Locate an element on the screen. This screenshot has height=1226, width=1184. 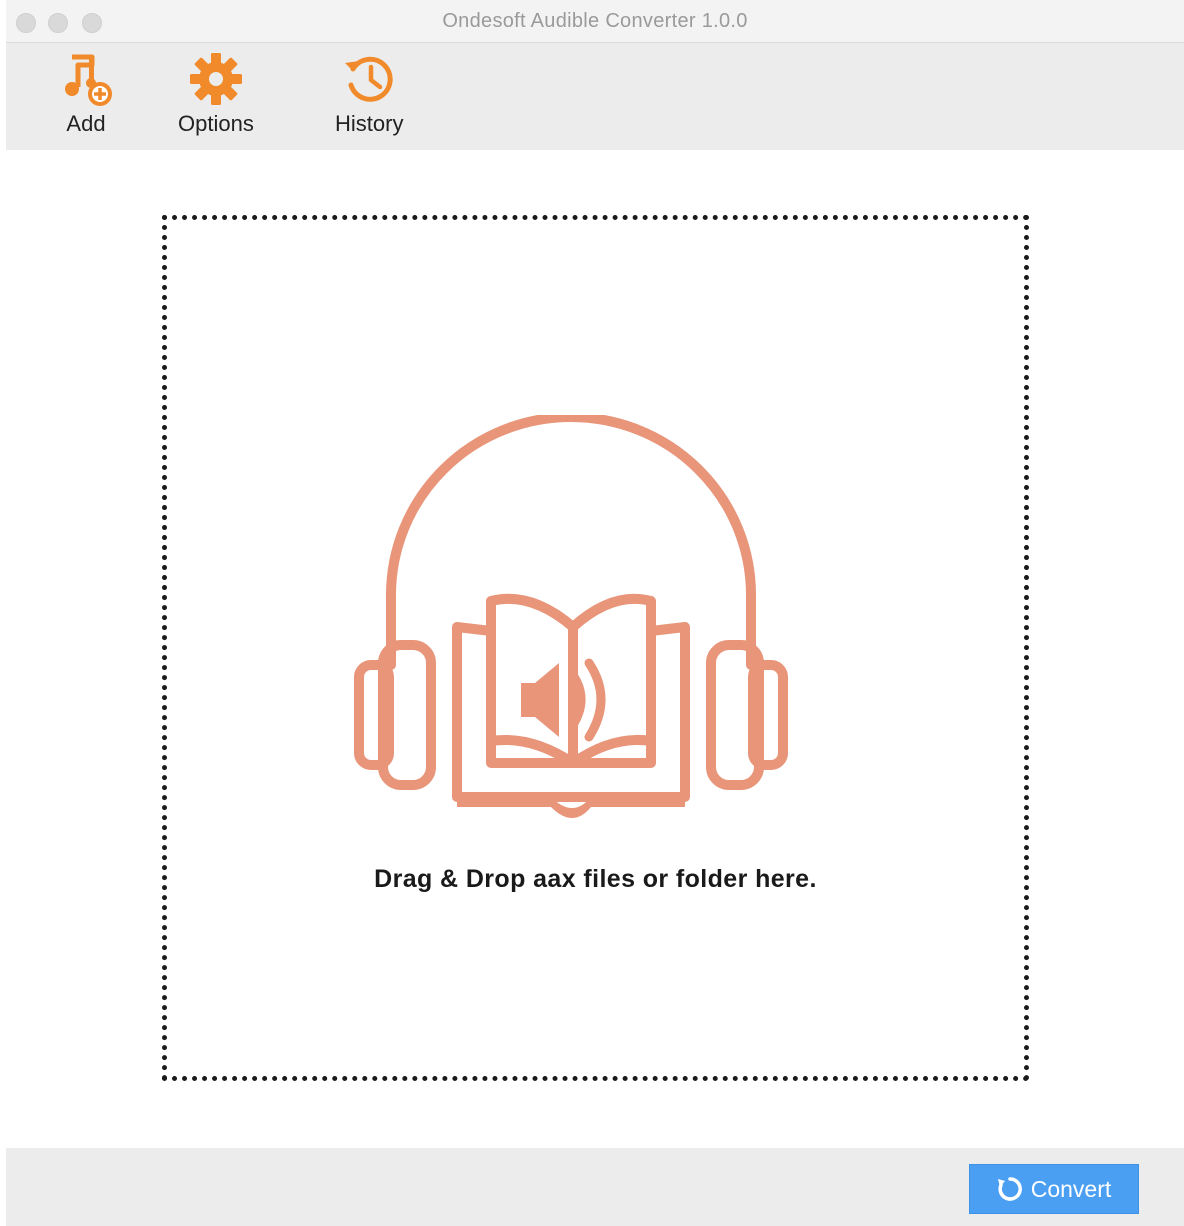
convert-label: Convert is located at coordinates (1071, 1188).